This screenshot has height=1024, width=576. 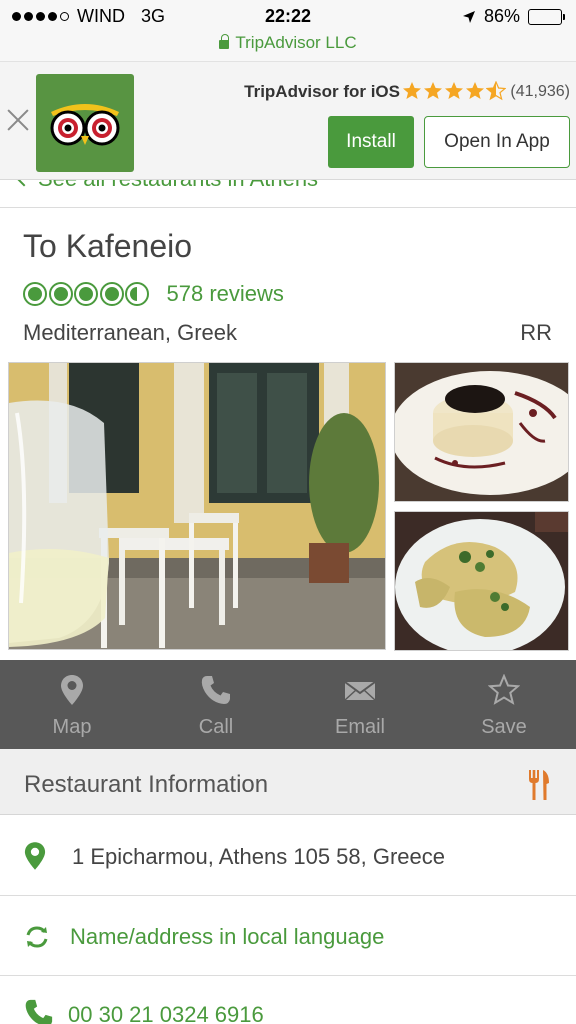 I want to click on banner-rating-count: (41,936), so click(x=540, y=91).